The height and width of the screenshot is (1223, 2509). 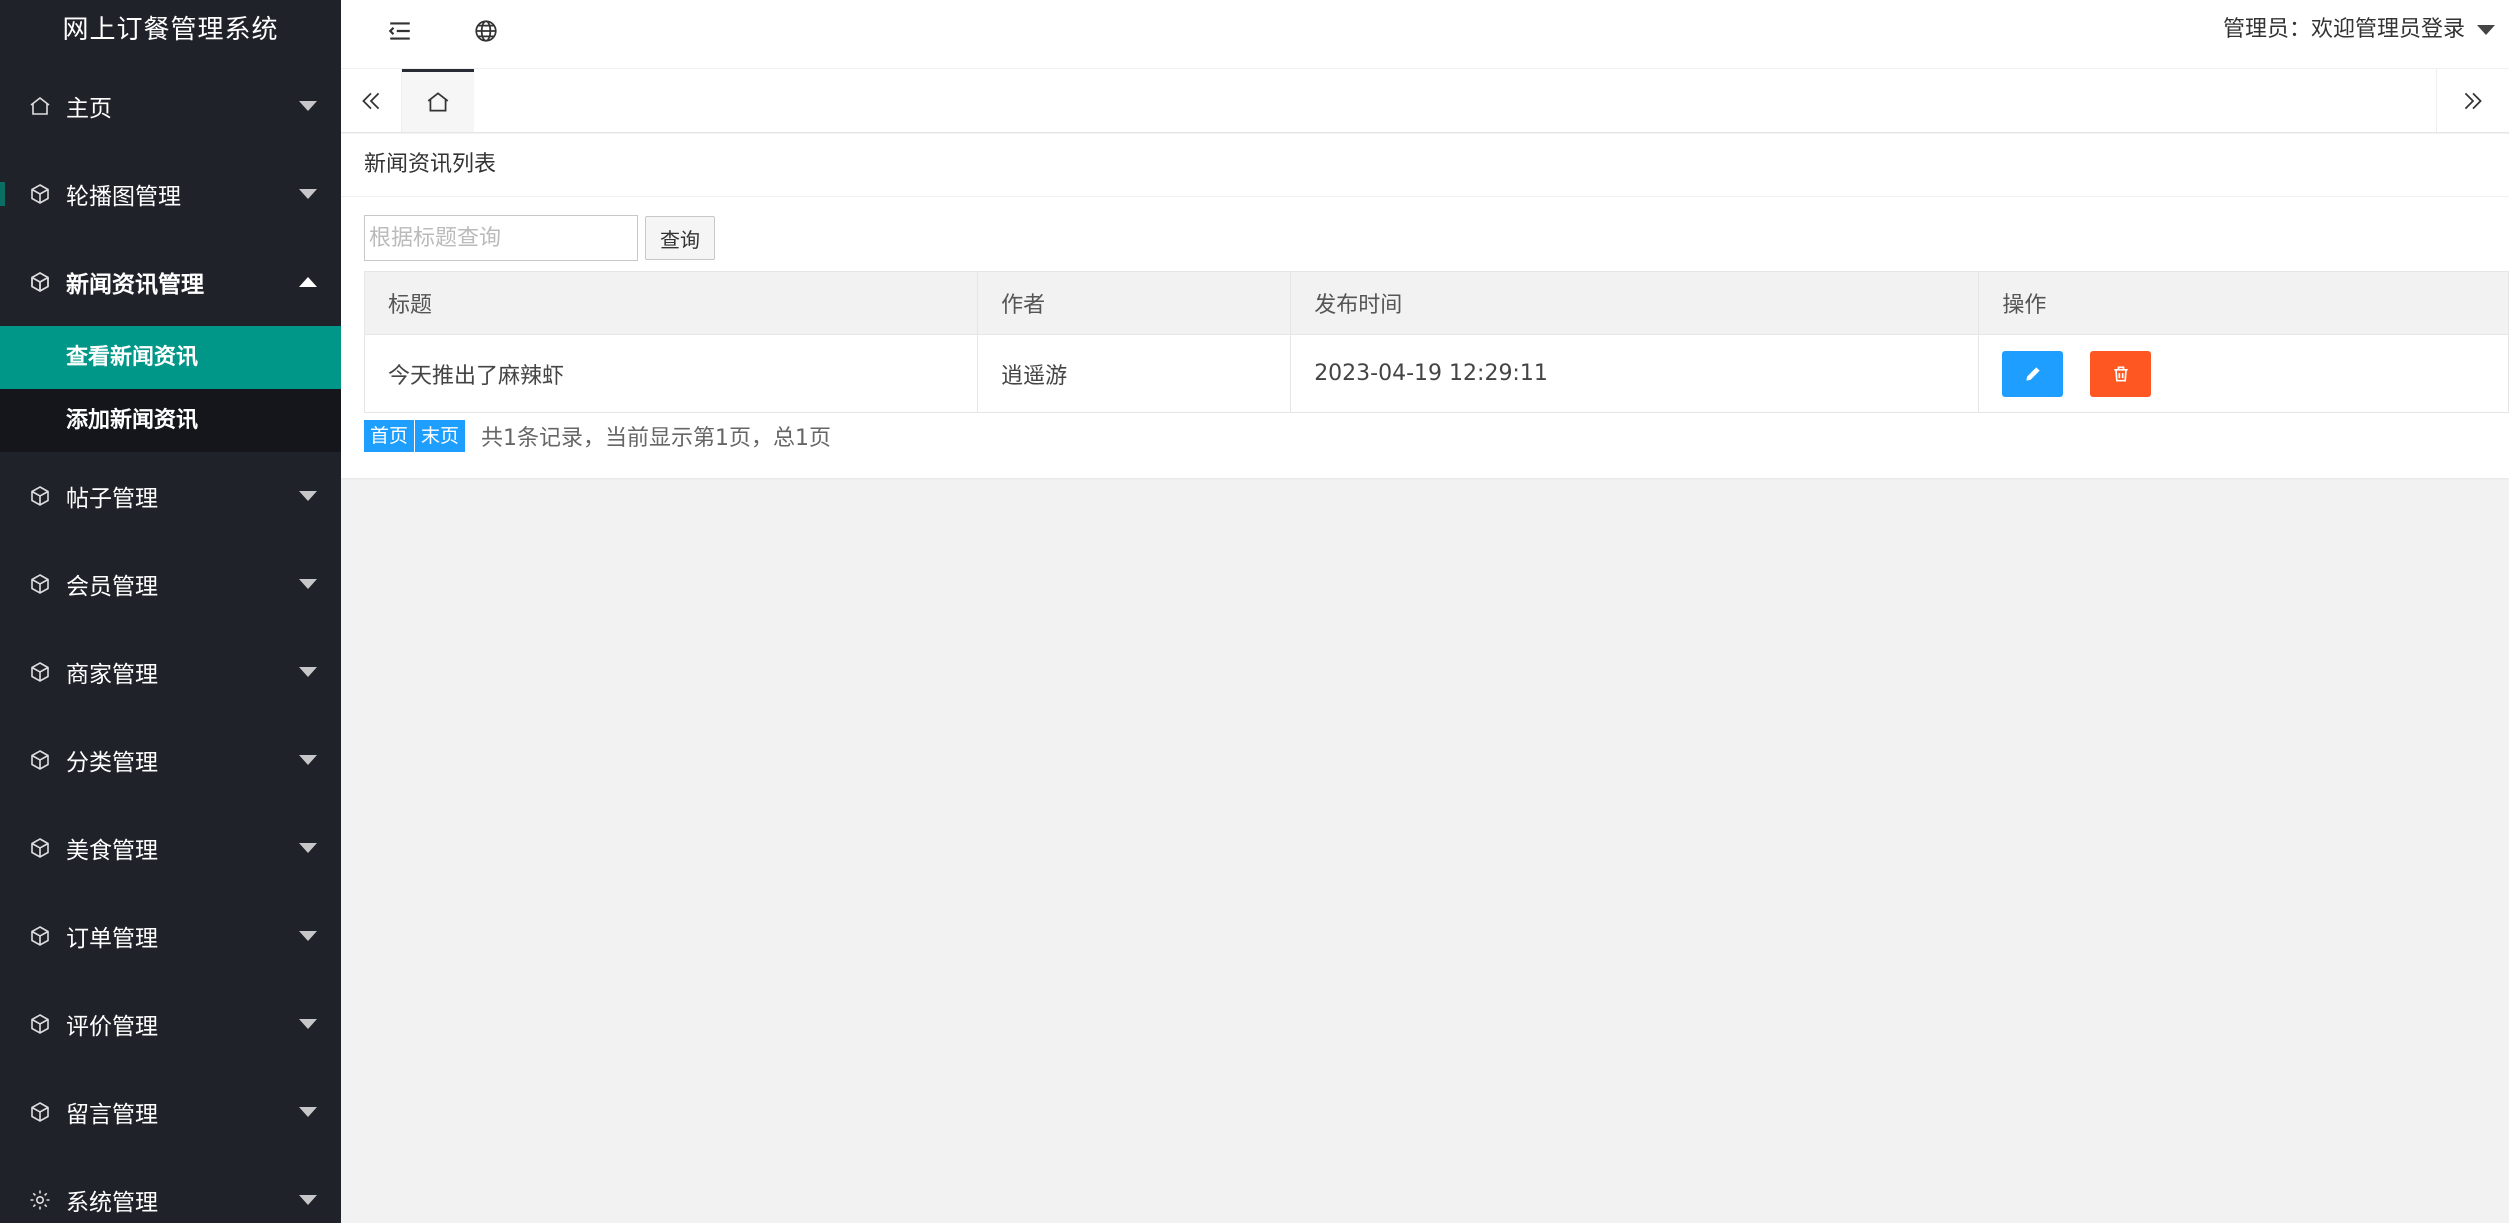 I want to click on delete-button, so click(x=2121, y=373).